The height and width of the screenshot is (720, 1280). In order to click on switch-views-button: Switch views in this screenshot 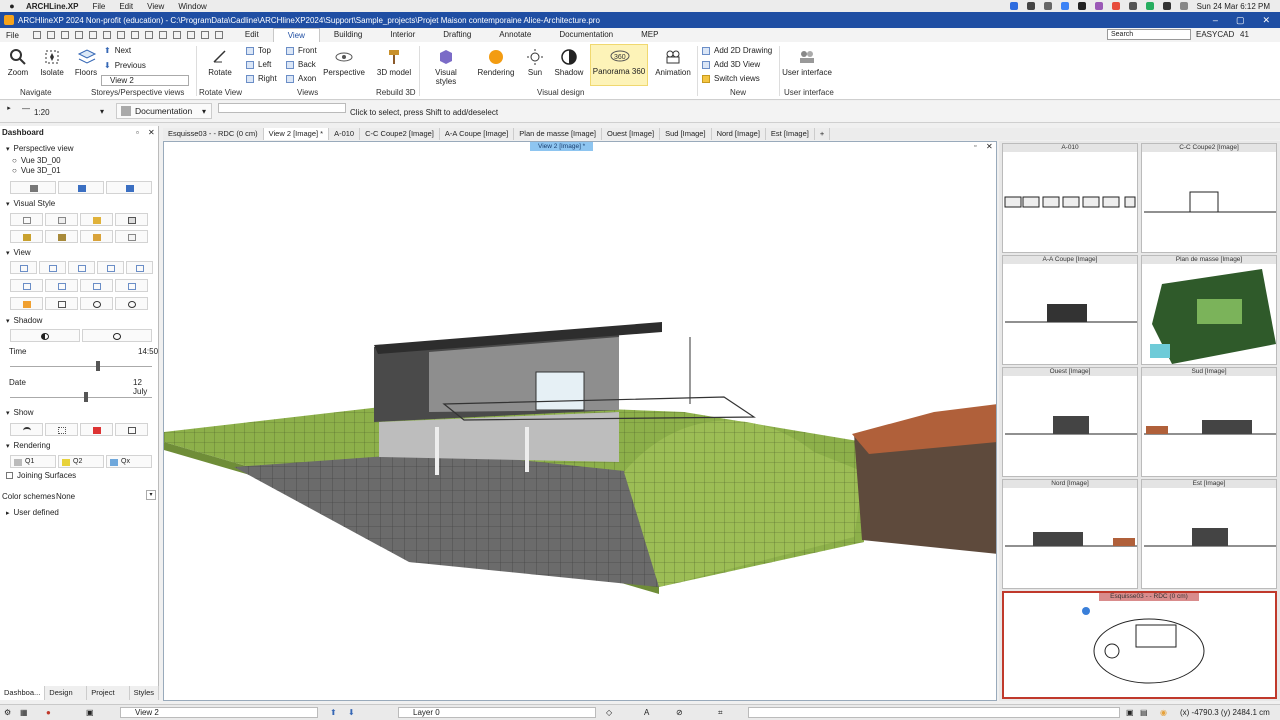, I will do `click(731, 78)`.